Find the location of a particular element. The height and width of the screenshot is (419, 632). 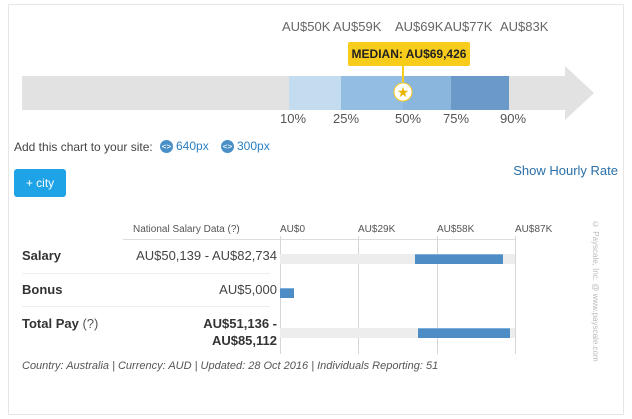

header-divider is located at coordinates (319, 239).